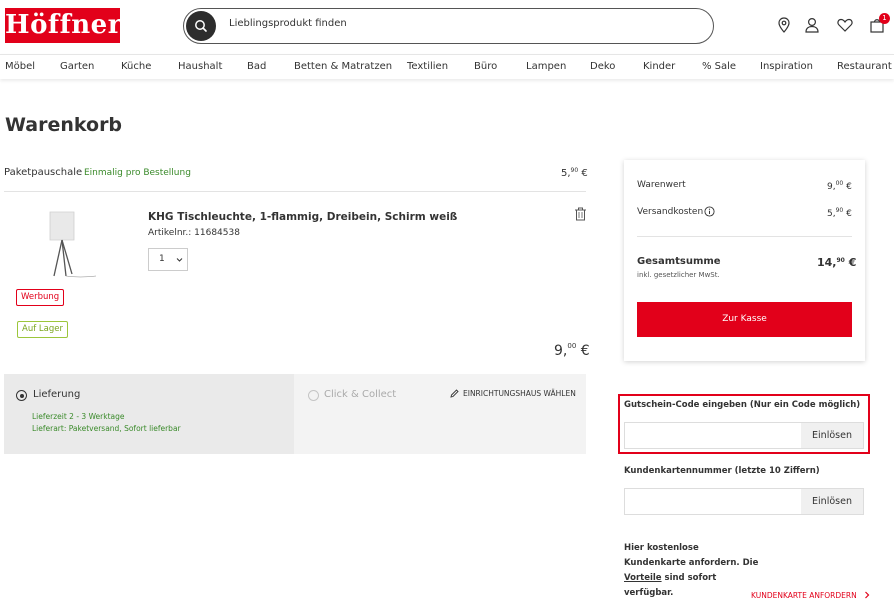 Image resolution: width=894 pixels, height=614 pixels. Describe the element at coordinates (689, 578) in the screenshot. I see `promo-text: sind sofort` at that location.